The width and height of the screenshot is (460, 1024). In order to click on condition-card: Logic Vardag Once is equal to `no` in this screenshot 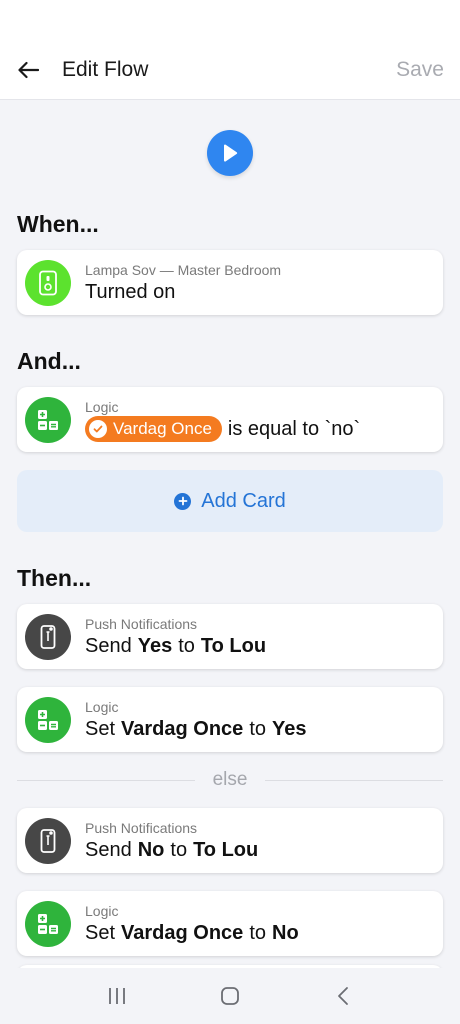, I will do `click(230, 419)`.